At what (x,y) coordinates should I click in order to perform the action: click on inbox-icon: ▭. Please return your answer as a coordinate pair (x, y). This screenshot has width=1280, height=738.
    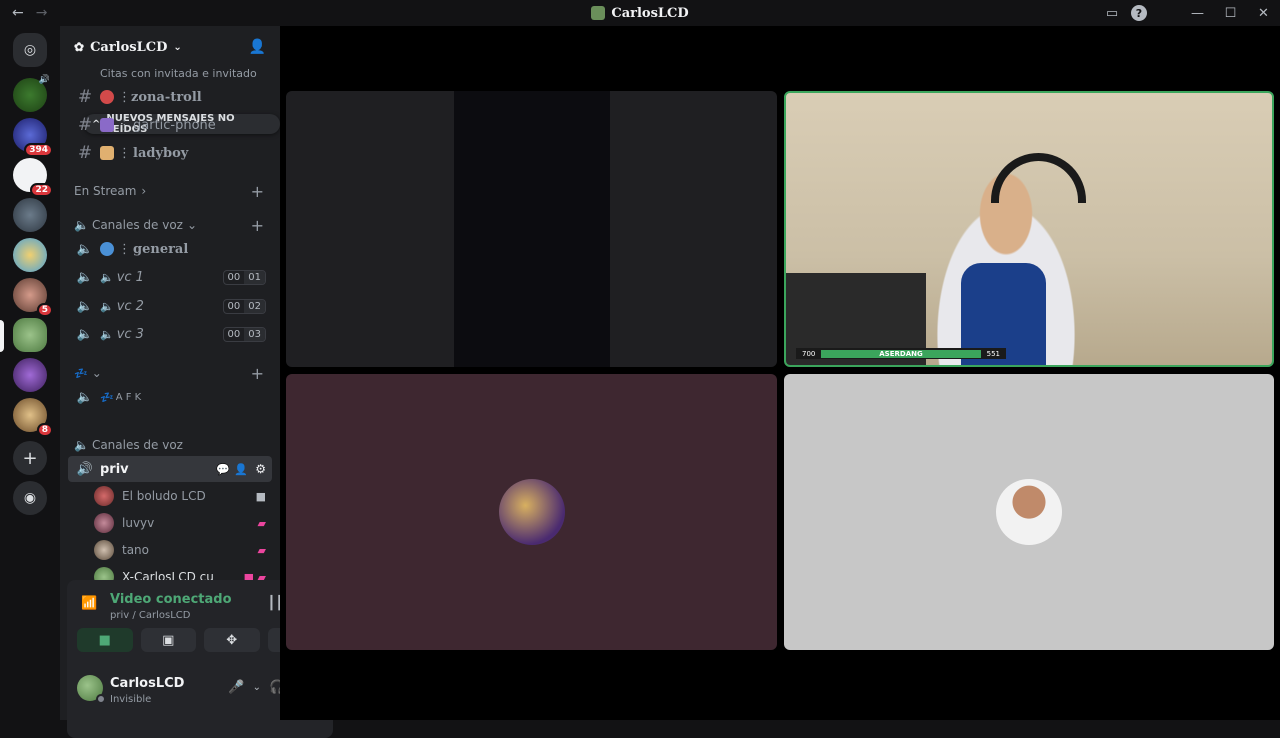
    Looking at the image, I should click on (1112, 13).